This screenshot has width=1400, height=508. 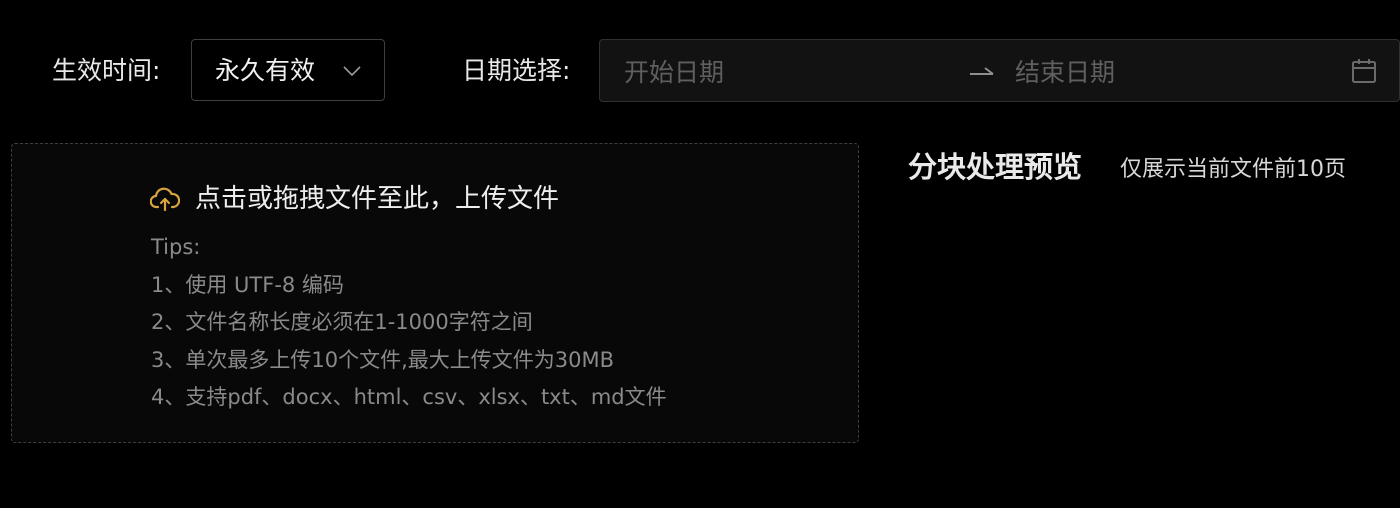 I want to click on cloud-upload-icon, so click(x=165, y=199).